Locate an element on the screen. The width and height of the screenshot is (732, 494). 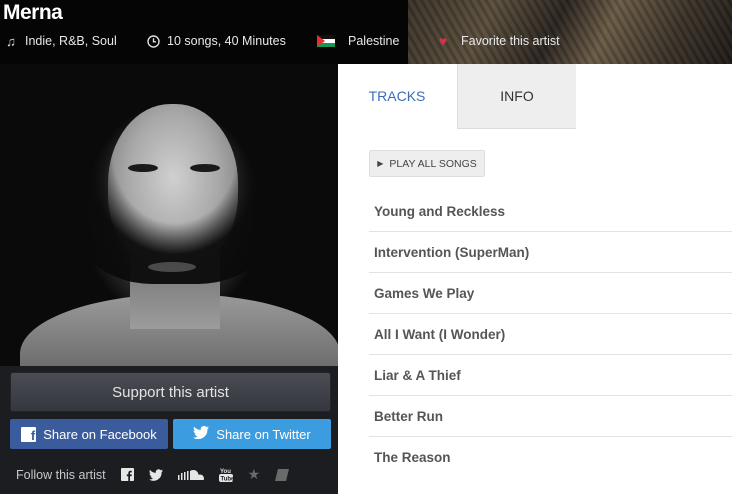
track-item: Games We Play is located at coordinates (550, 293).